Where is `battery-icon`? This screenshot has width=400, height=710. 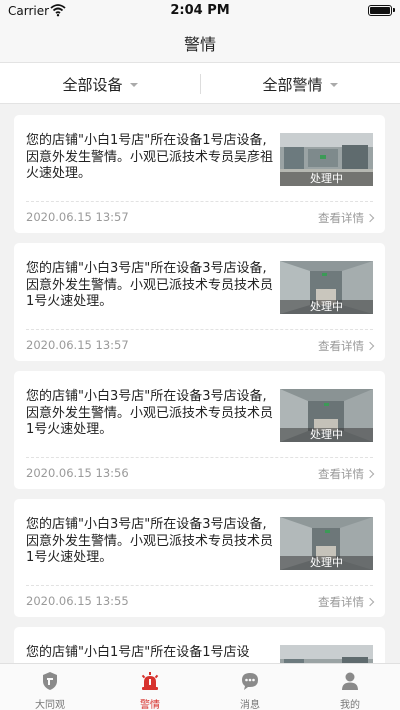
battery-icon is located at coordinates (381, 10).